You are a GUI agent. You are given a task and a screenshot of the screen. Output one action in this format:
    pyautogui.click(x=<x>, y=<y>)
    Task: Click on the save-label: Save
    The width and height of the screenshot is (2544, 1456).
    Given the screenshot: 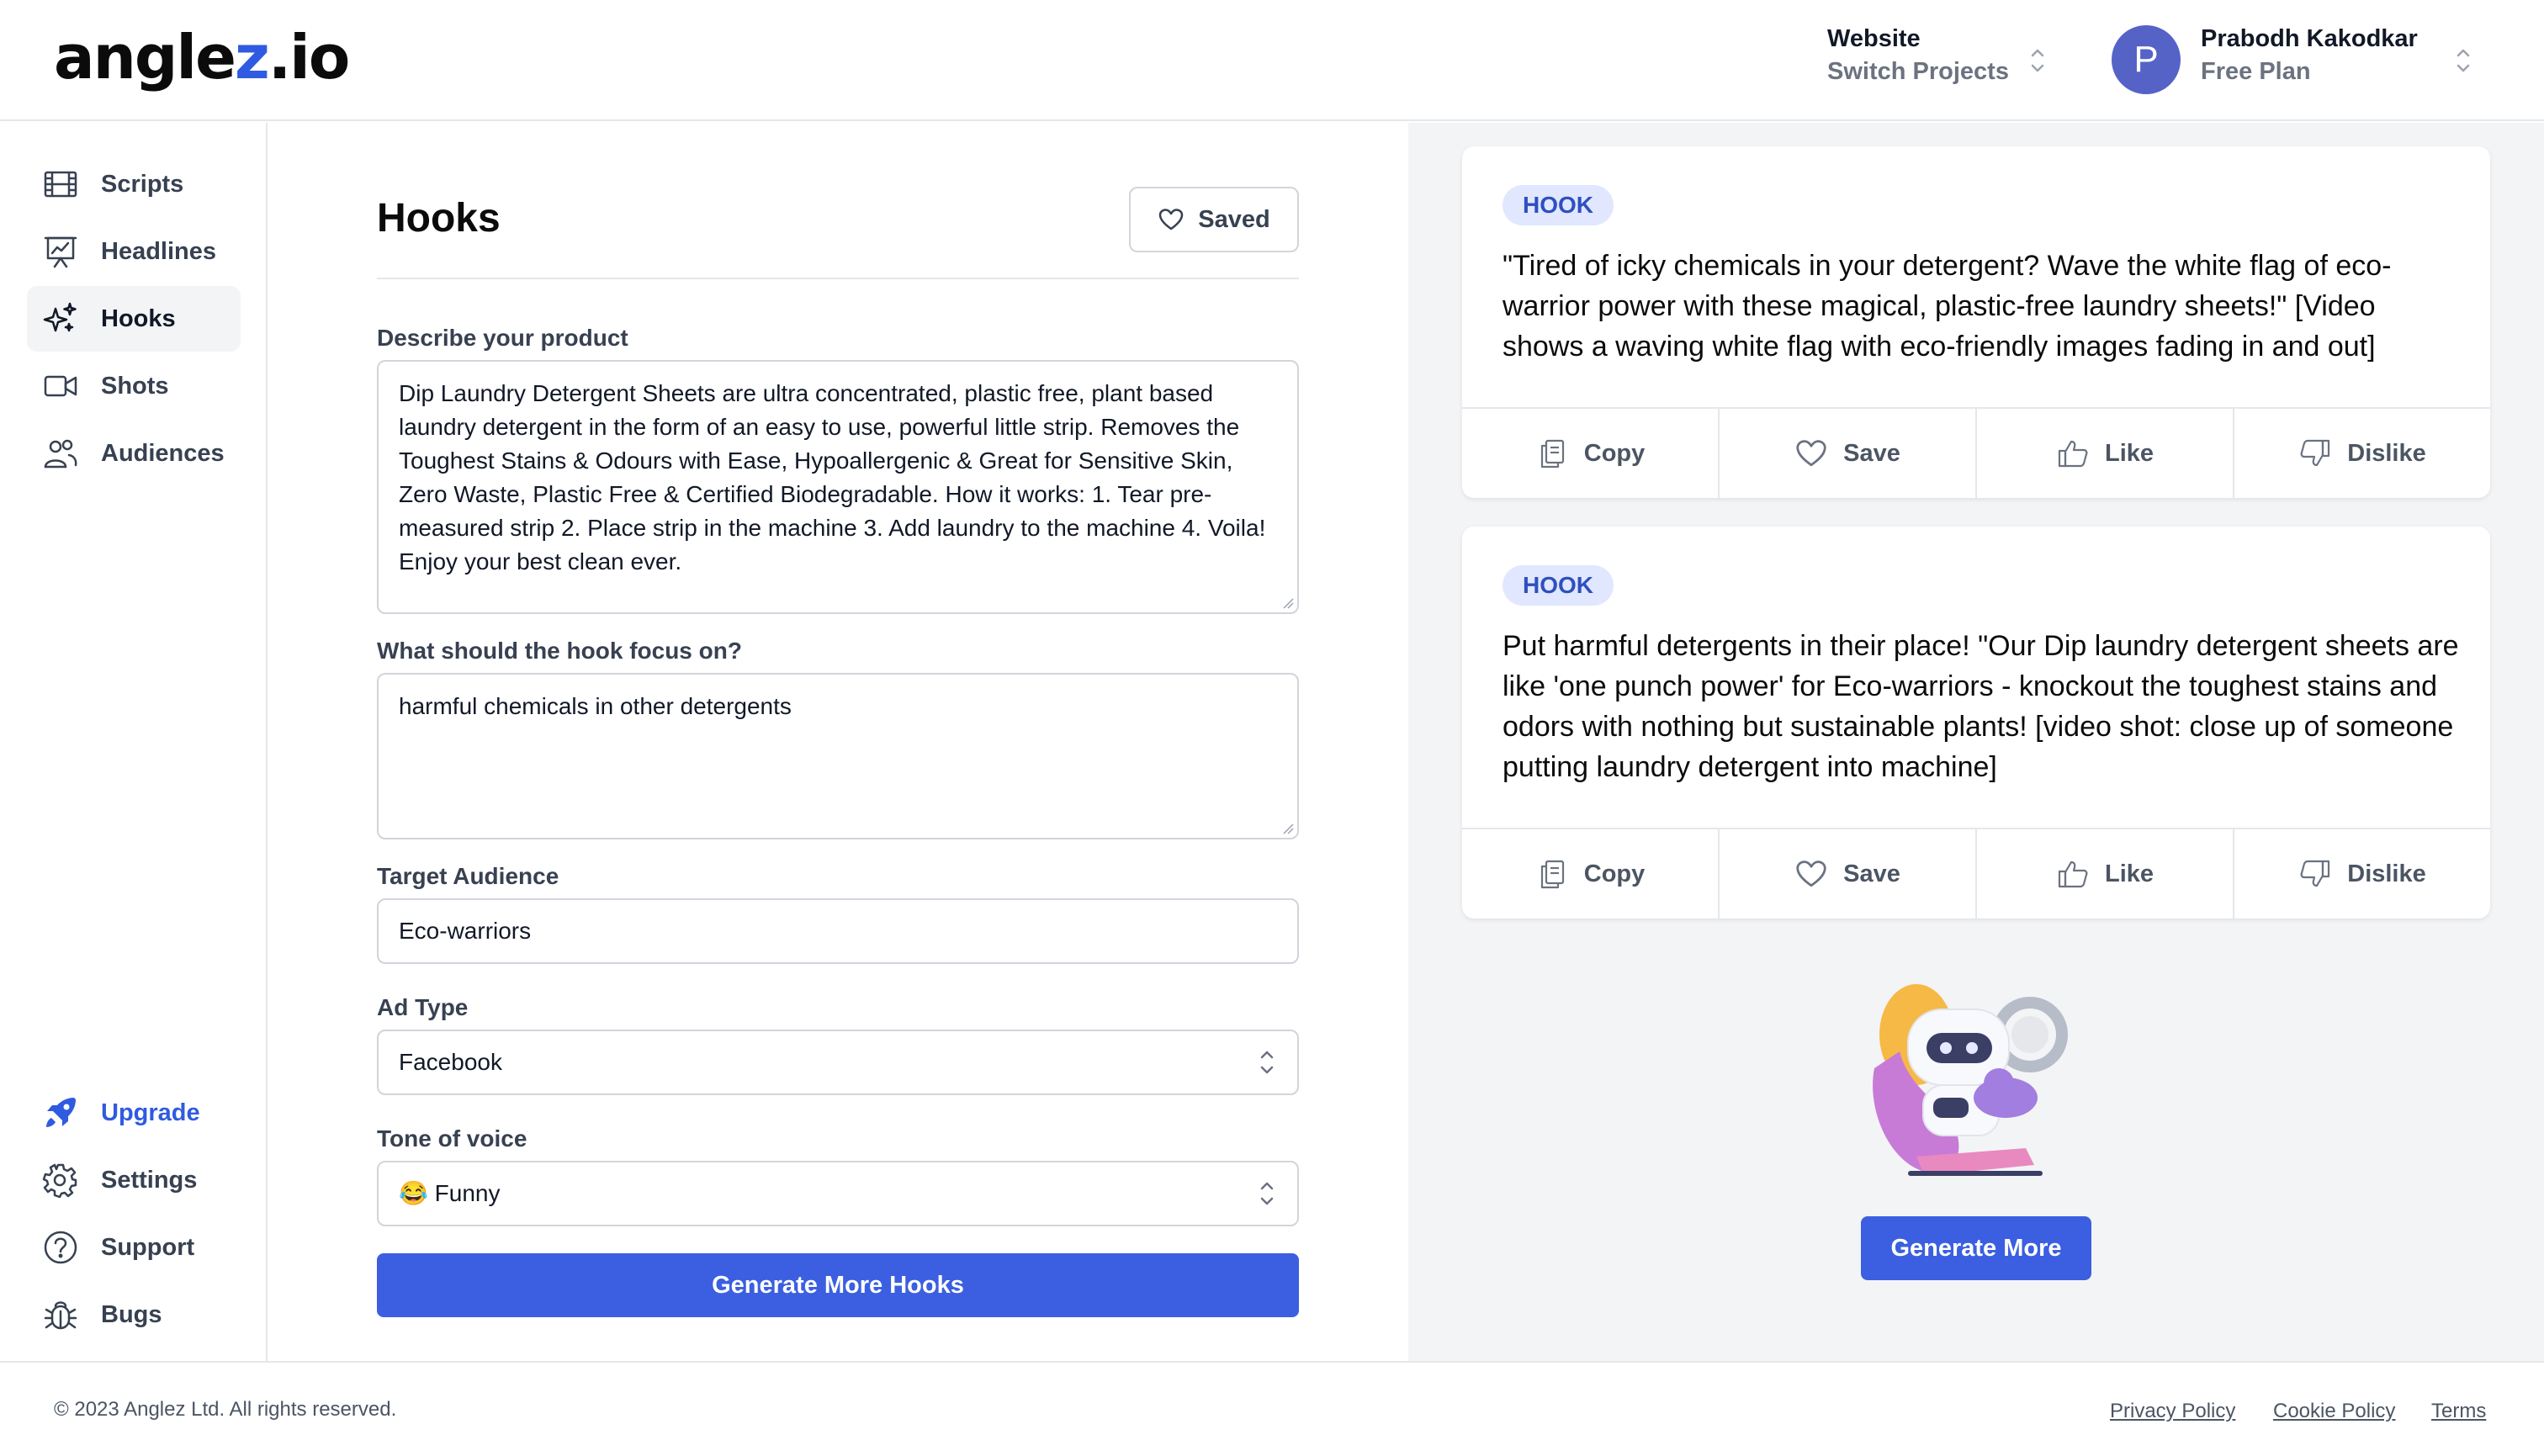 What is the action you would take?
    pyautogui.click(x=1871, y=453)
    